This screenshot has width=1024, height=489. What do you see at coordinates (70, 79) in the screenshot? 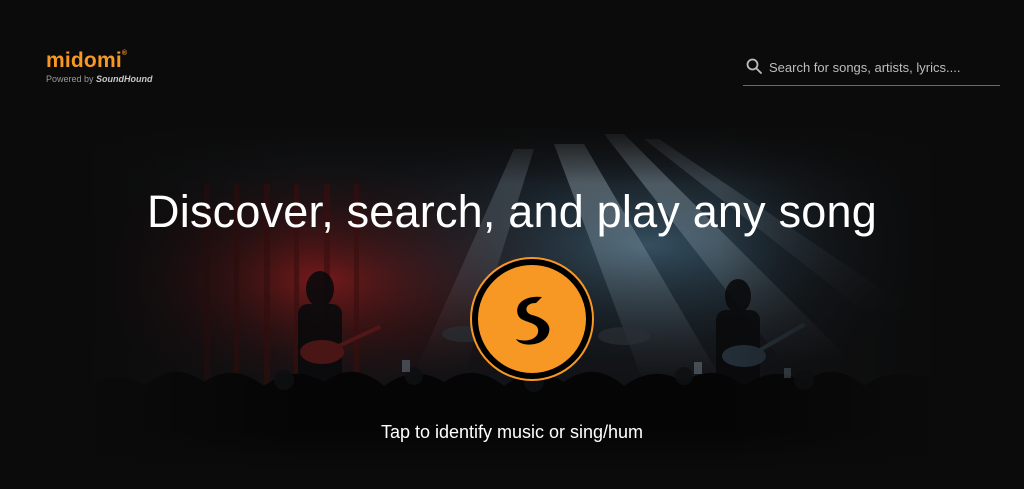
I see `powered-prefix: Powered by` at bounding box center [70, 79].